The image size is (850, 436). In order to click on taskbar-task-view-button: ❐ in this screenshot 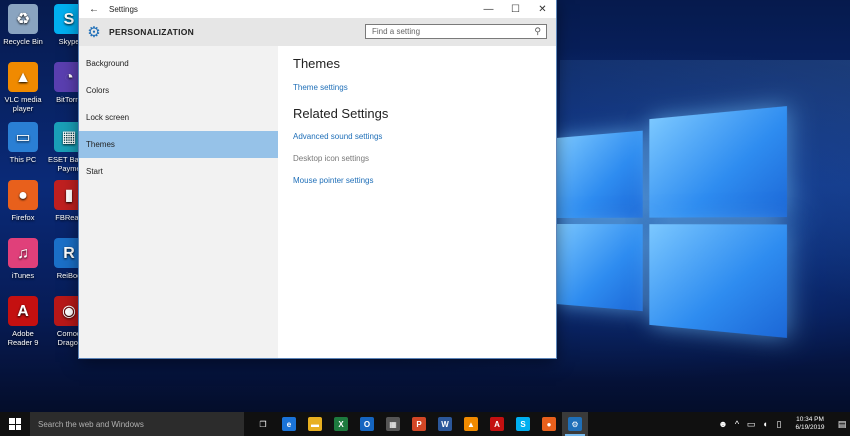, I will do `click(263, 424)`.